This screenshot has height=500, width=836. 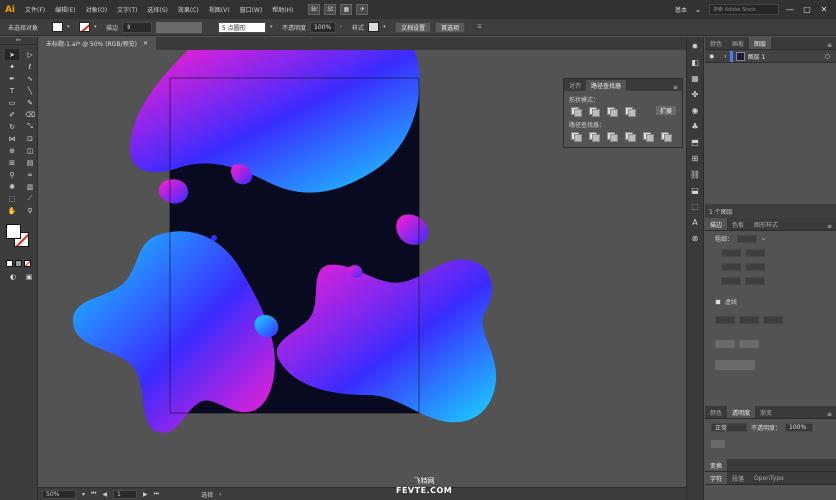 I want to click on stock-search-input: 搜索 Adobe Stock, so click(x=744, y=9).